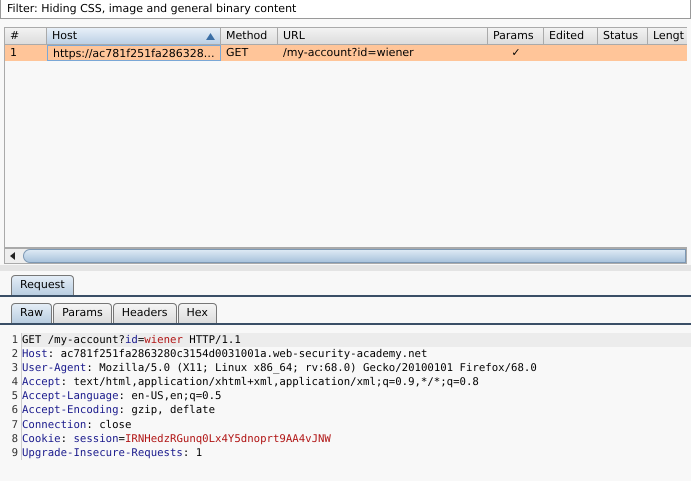 This screenshot has height=481, width=691. Describe the element at coordinates (113, 453) in the screenshot. I see `request-line: Upgrade-Insecure-Requests: 1` at that location.